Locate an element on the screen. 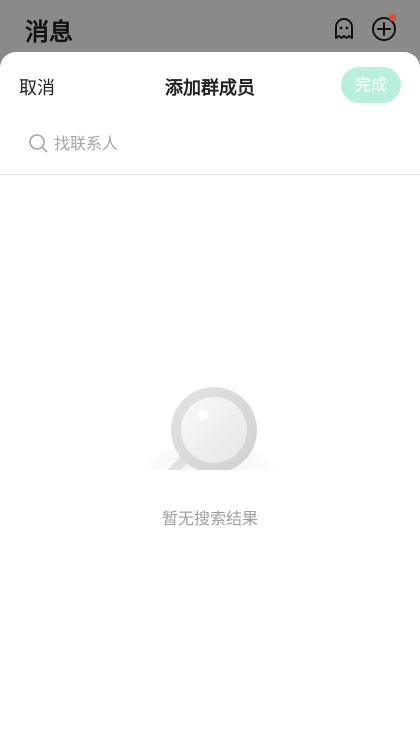 The image size is (420, 747). notification-dot is located at coordinates (392, 17).